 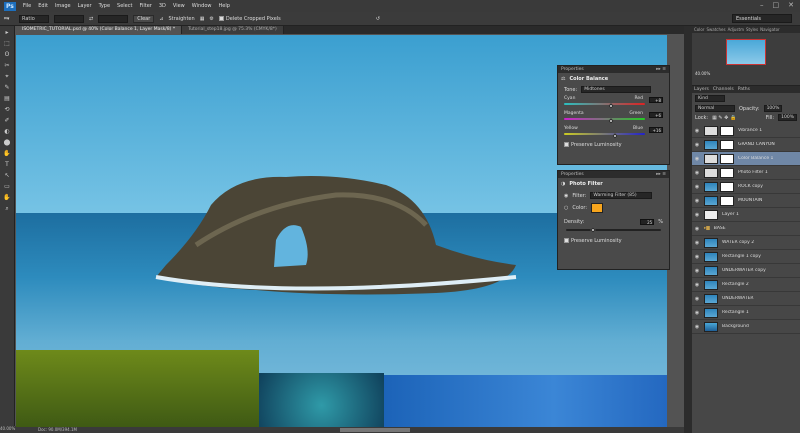 I want to click on menu-image: Image, so click(x=63, y=6).